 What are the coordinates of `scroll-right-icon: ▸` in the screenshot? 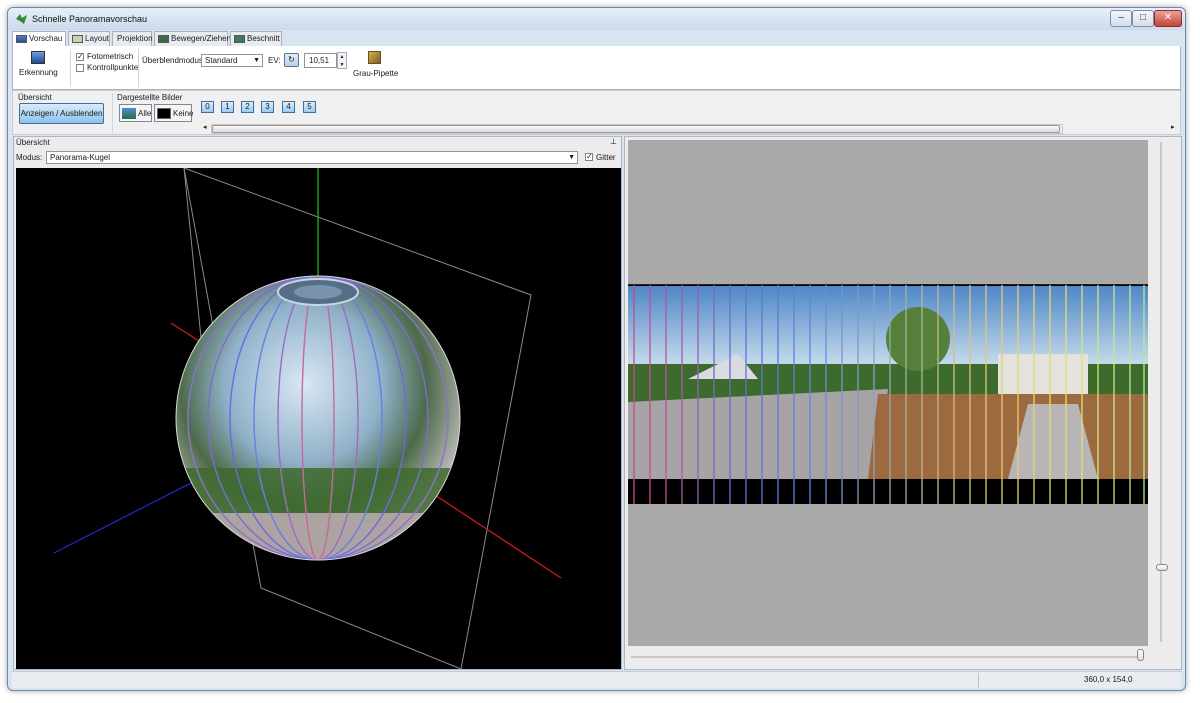 It's located at (1173, 127).